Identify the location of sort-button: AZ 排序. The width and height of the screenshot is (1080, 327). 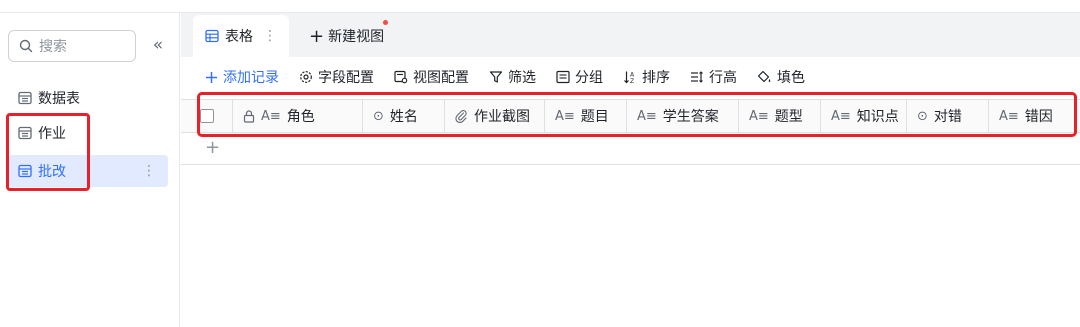
(646, 77).